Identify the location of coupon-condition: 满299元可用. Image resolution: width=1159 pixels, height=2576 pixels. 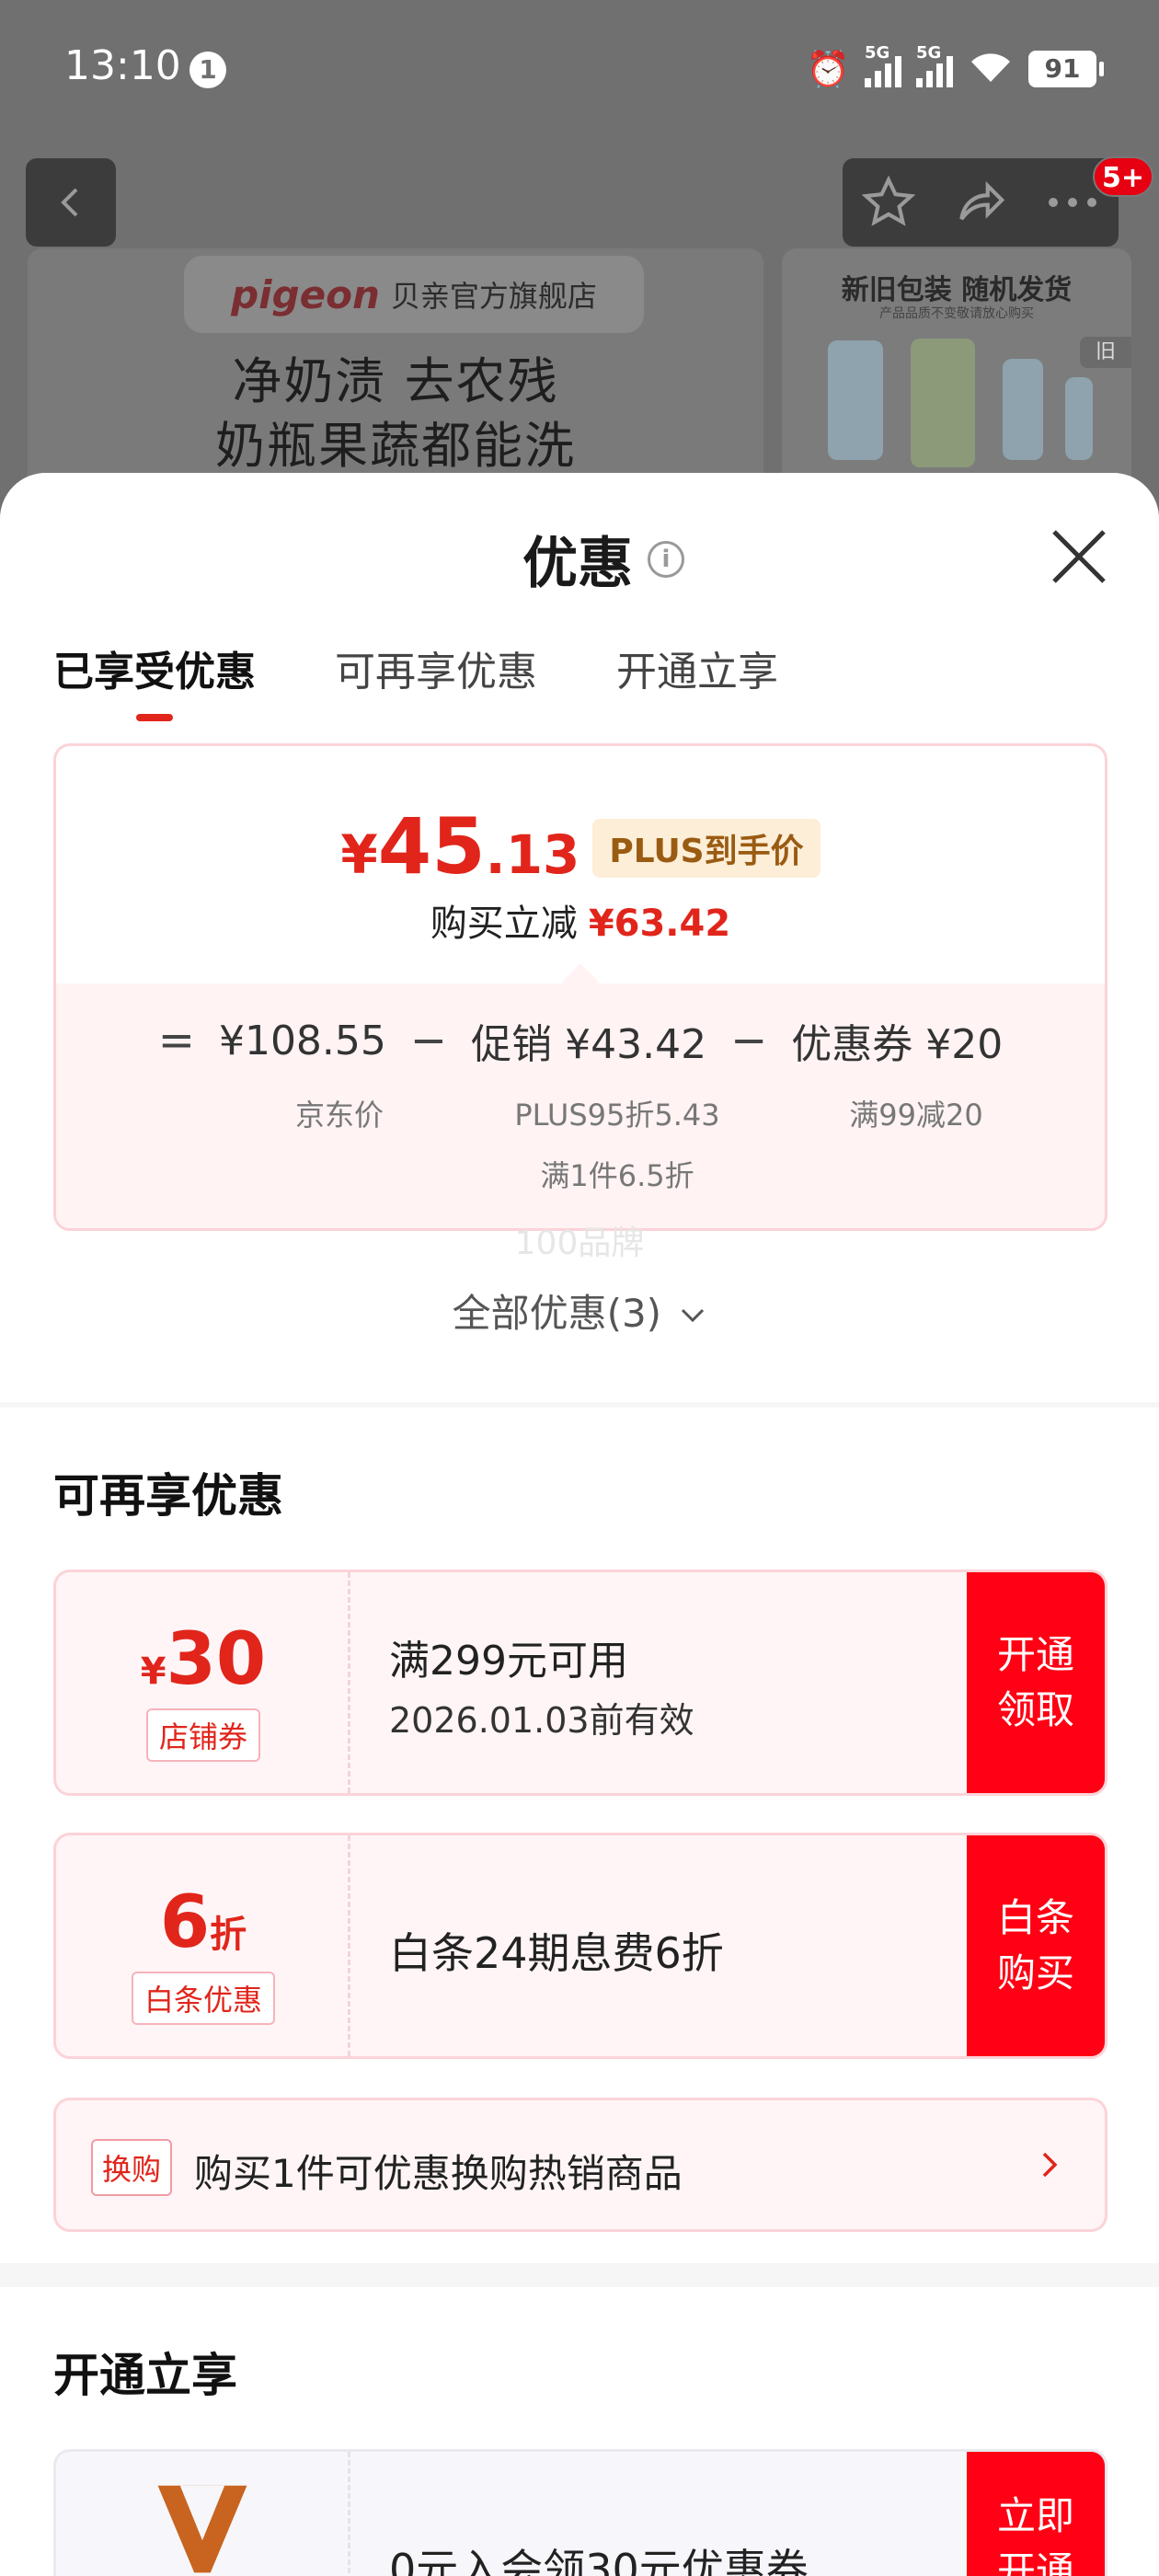
(508, 1661).